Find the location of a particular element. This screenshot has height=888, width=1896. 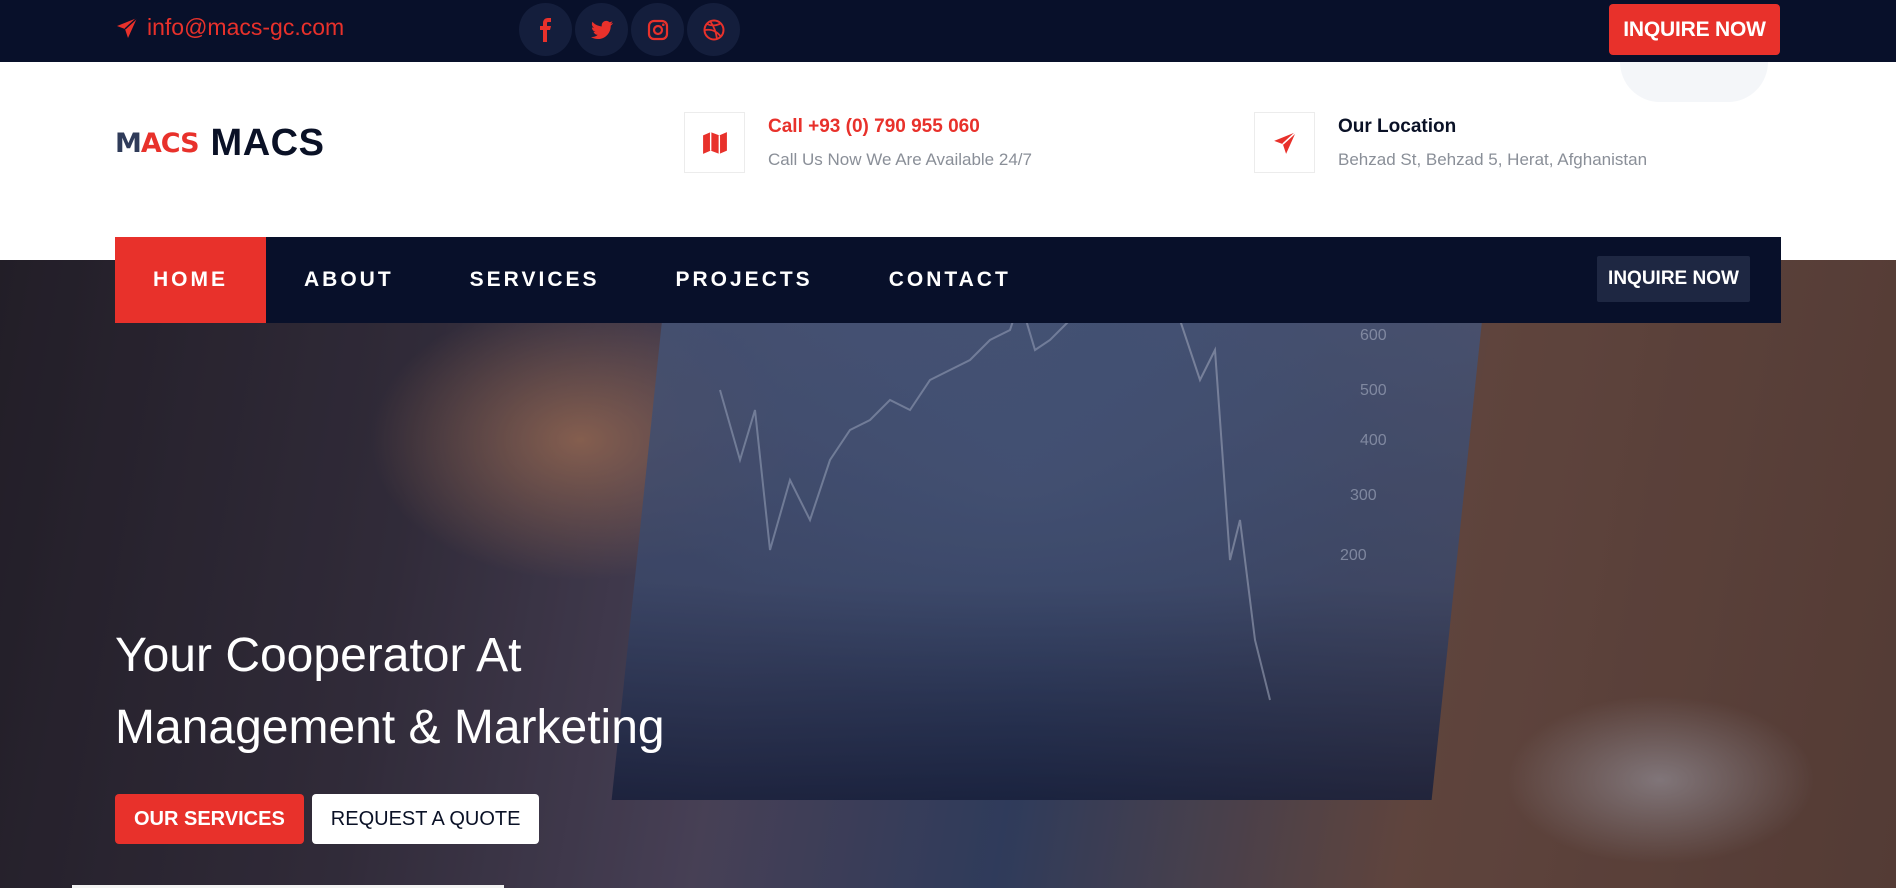

facebook-icon is located at coordinates (545, 29).